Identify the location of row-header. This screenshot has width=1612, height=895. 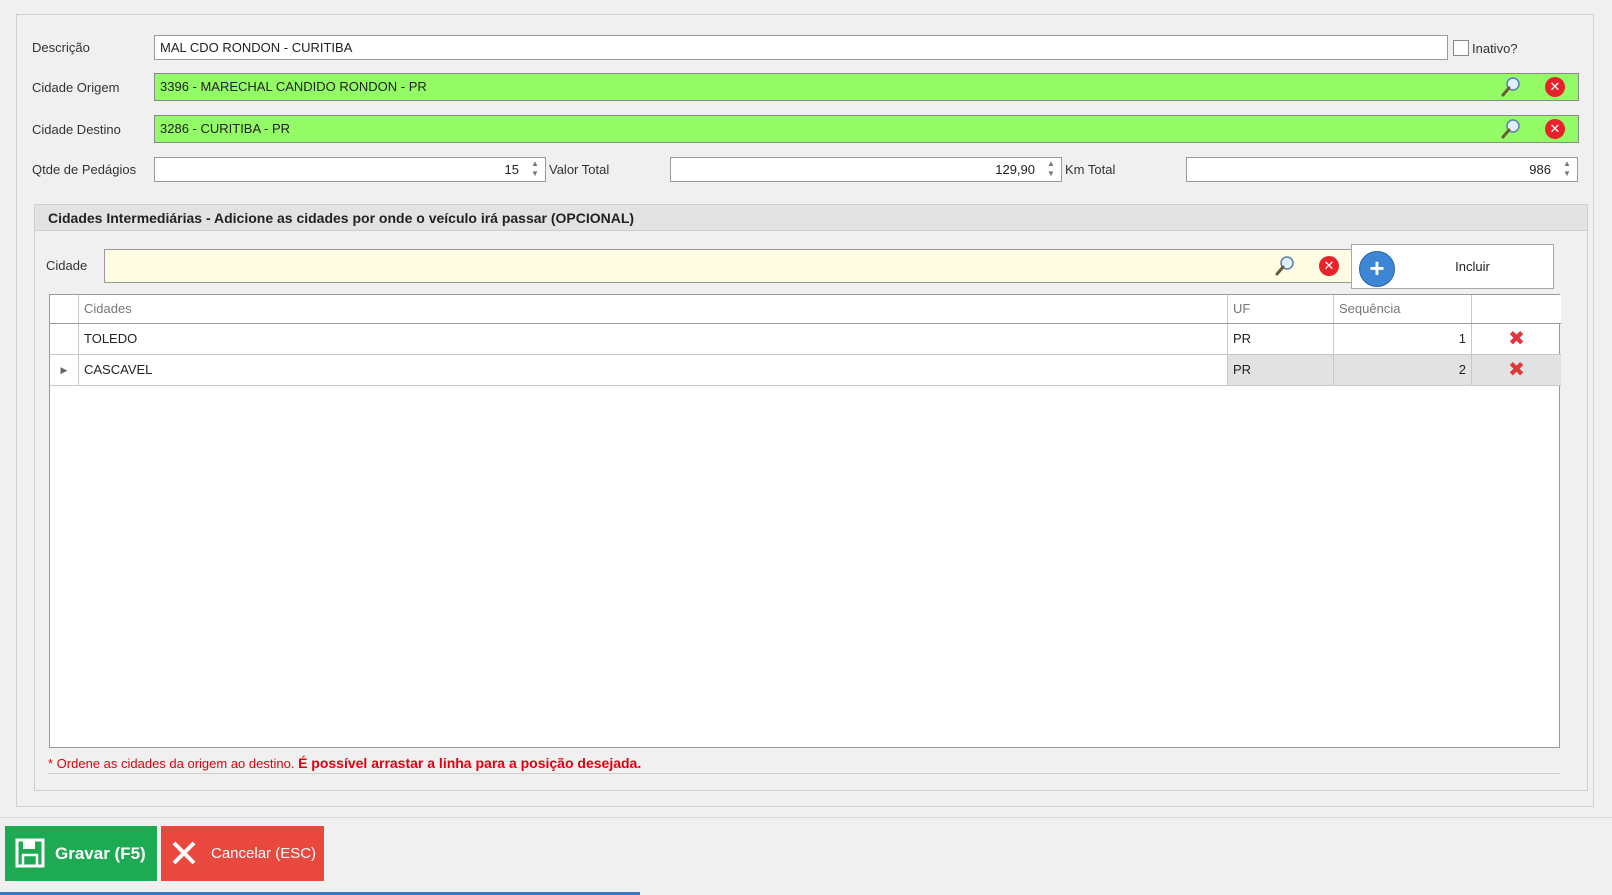
(64, 339).